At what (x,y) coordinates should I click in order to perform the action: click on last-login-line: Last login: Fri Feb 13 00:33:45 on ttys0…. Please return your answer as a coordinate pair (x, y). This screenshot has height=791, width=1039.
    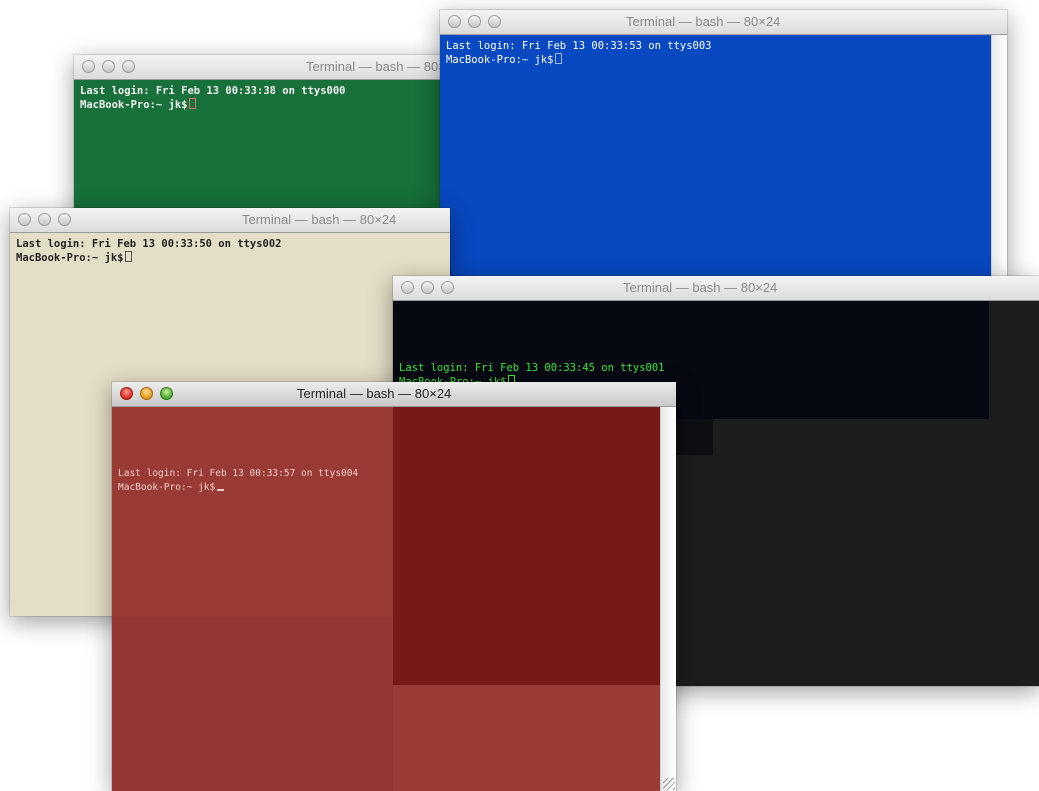
    Looking at the image, I should click on (532, 368).